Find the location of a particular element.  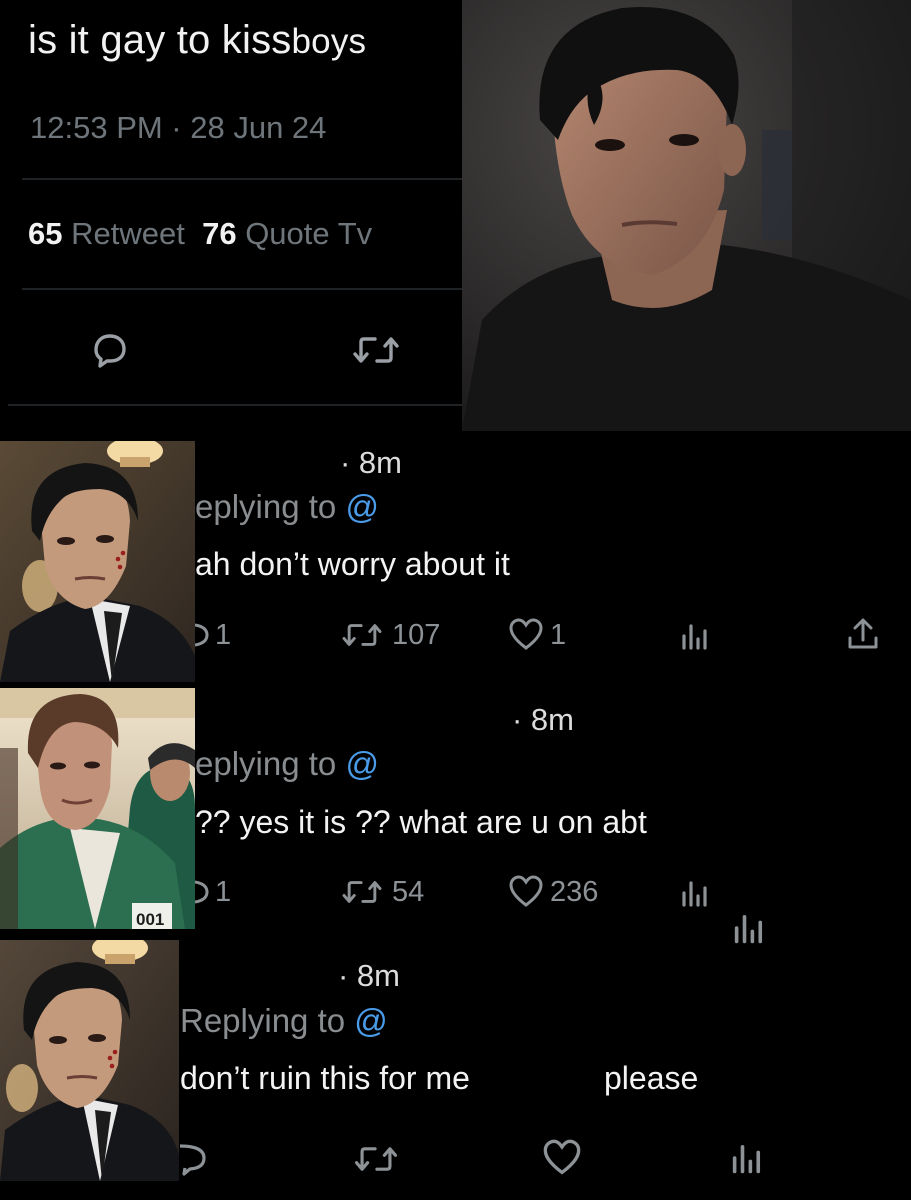

retweet-label: Retweet is located at coordinates (128, 233).